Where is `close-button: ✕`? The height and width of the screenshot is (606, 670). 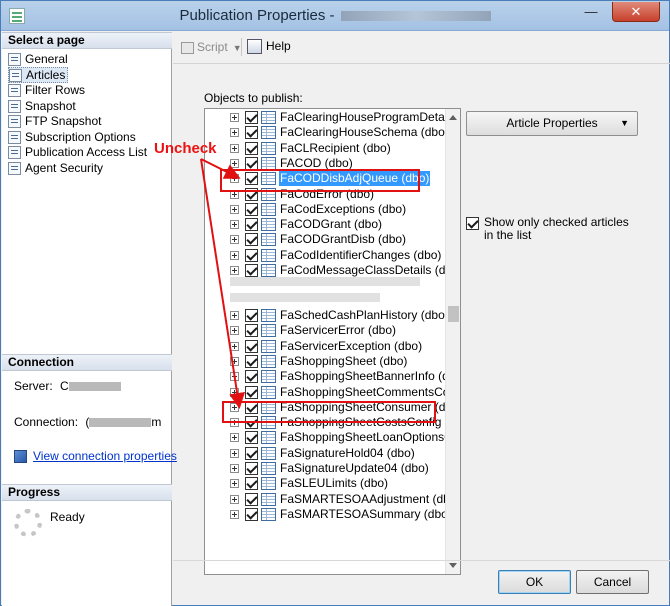 close-button: ✕ is located at coordinates (636, 12).